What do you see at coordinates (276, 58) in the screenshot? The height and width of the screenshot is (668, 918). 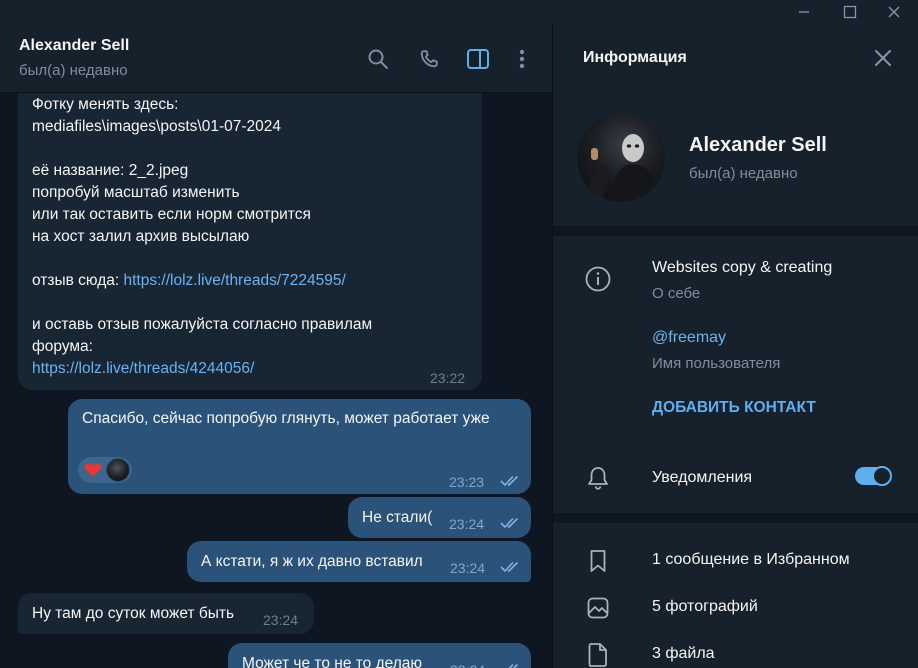 I see `chat-header: Alexander Sell был(а) недавно` at bounding box center [276, 58].